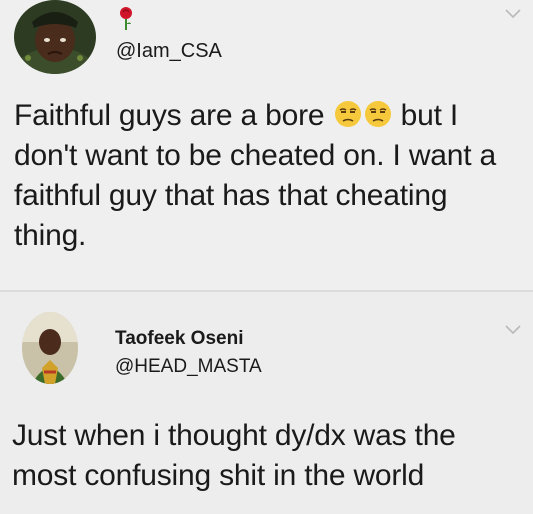  I want to click on tweet-handle: @Iam_CSA, so click(169, 51).